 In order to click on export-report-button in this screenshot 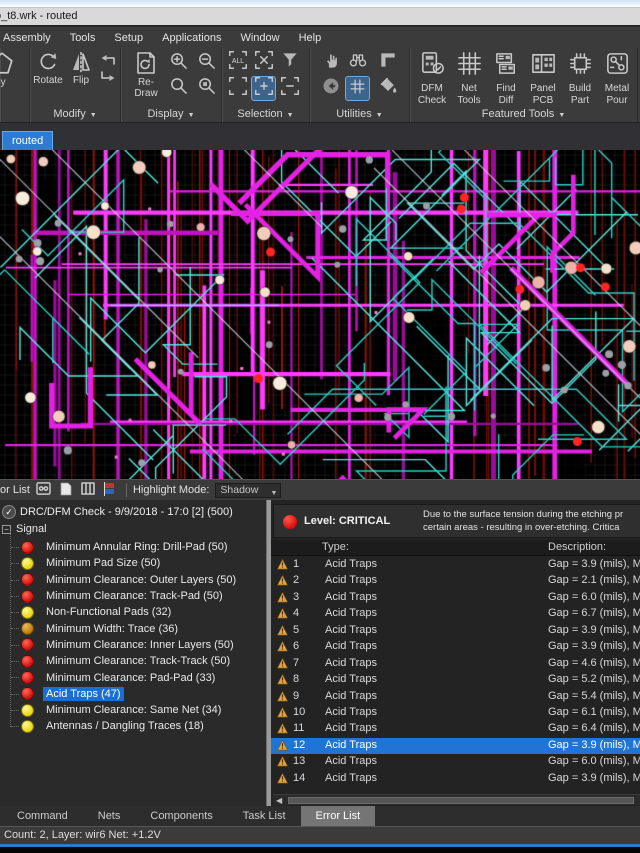, I will do `click(44, 490)`.